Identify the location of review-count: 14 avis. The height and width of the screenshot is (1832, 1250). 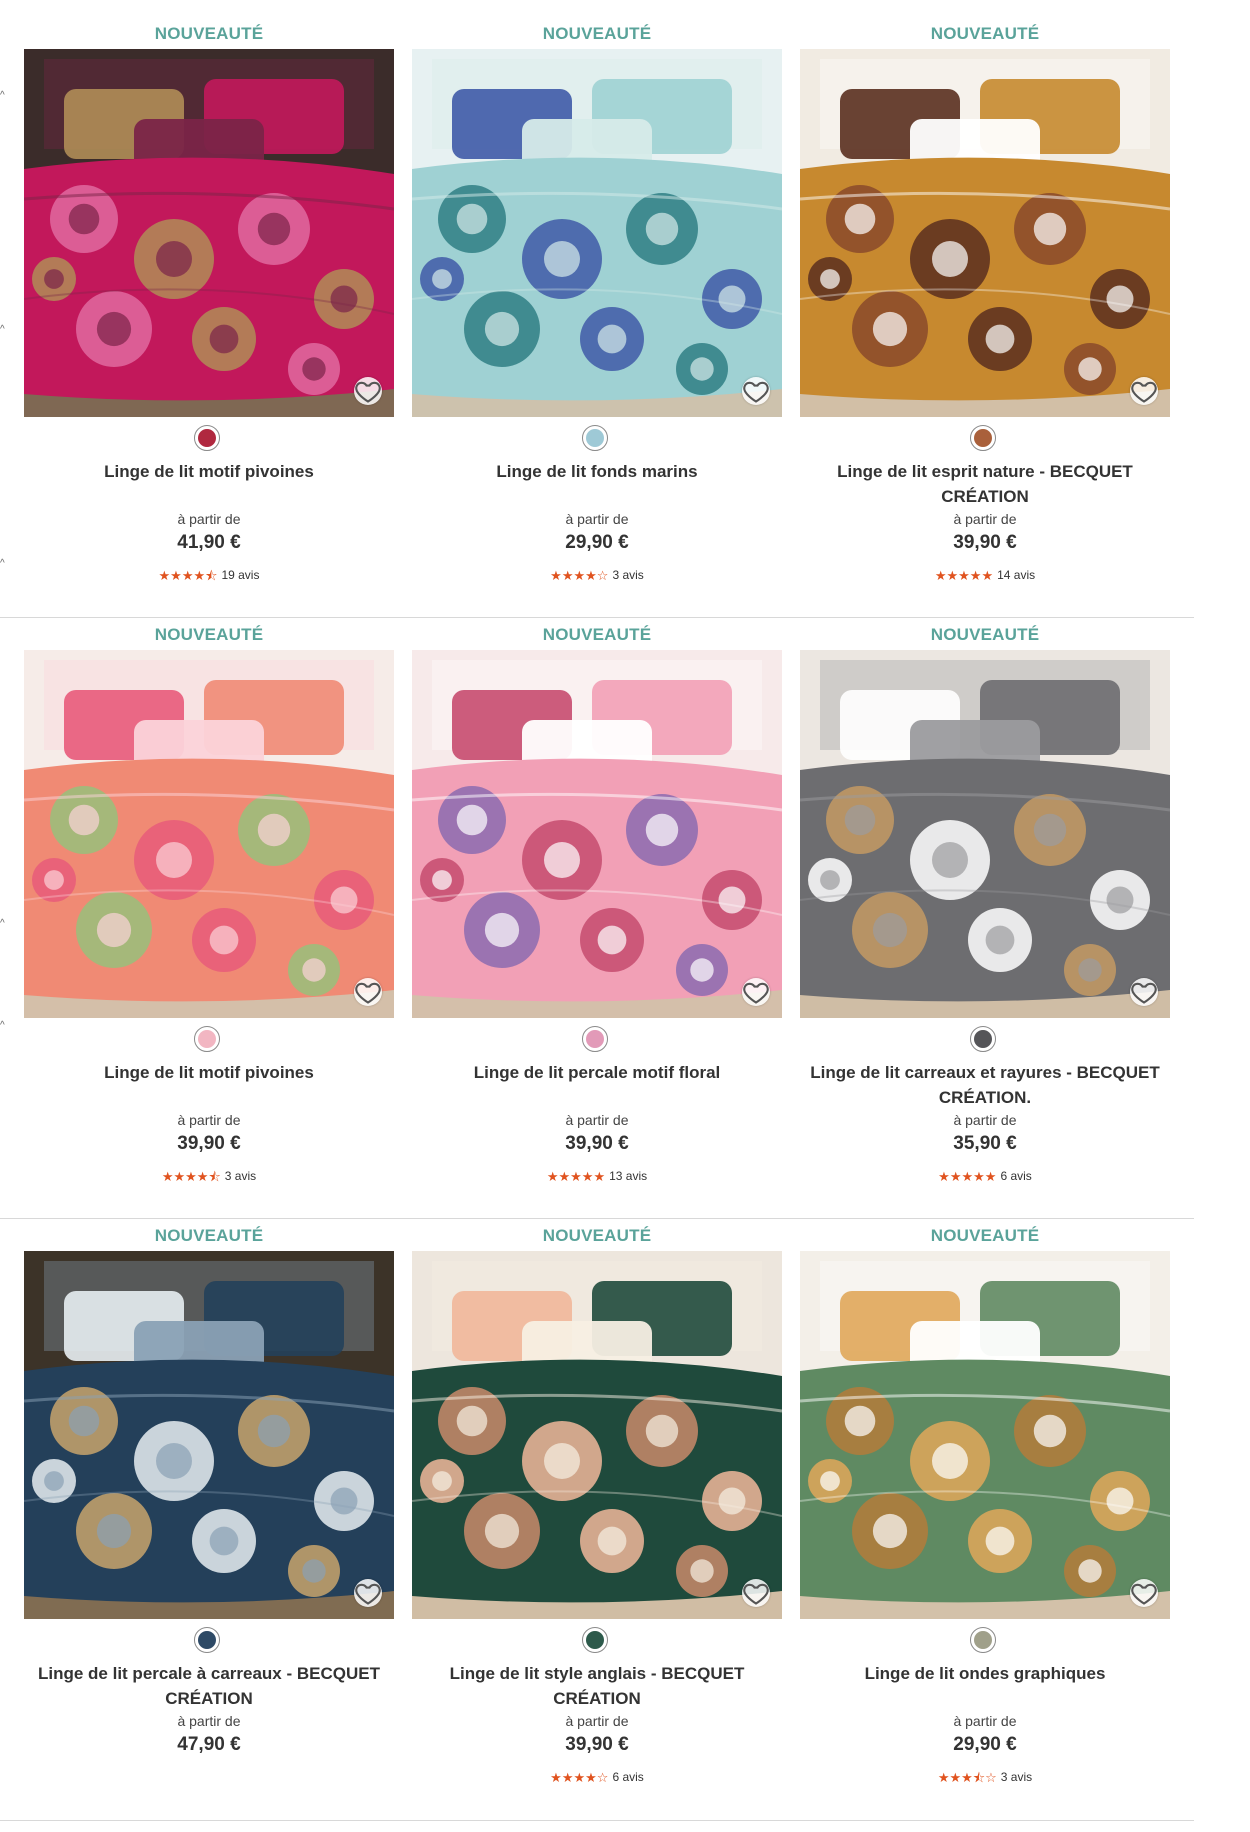
(1016, 575).